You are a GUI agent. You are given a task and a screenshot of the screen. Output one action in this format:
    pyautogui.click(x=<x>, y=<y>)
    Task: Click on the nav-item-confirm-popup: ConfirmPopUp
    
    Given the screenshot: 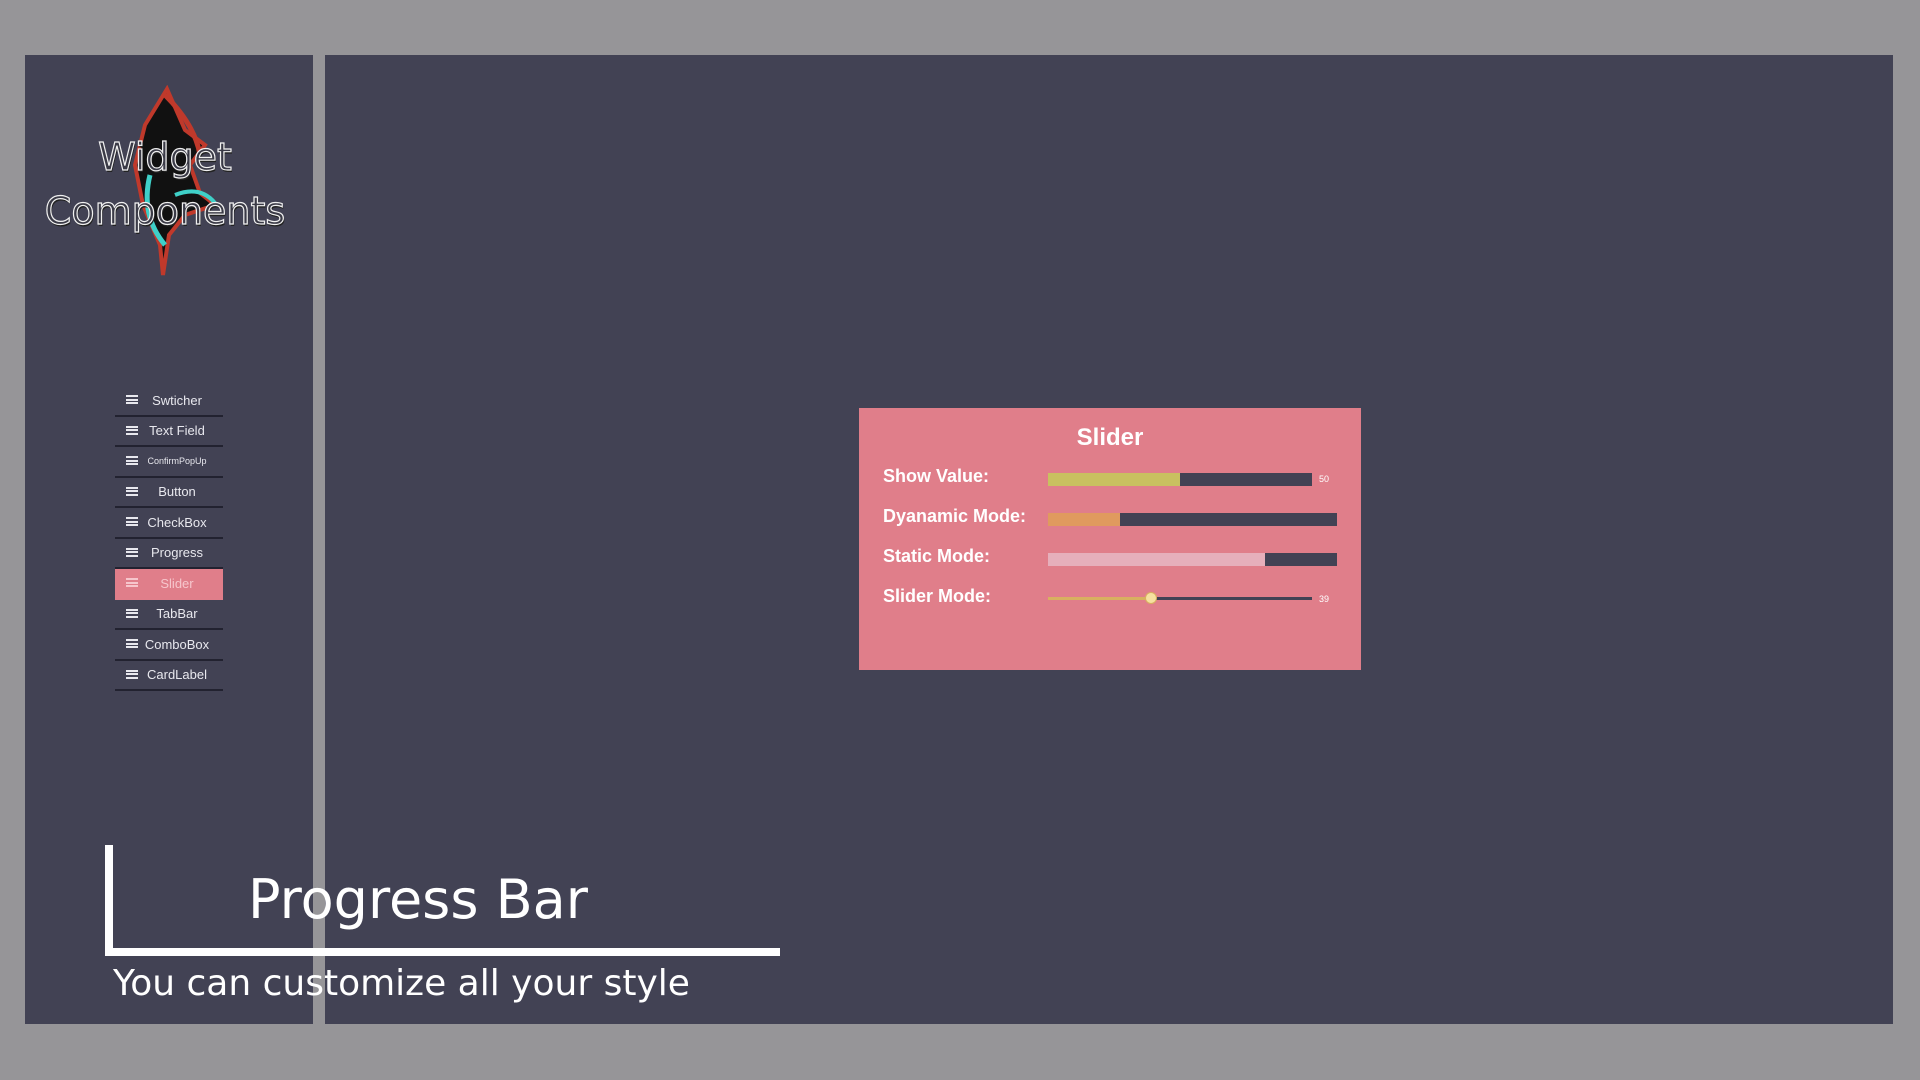 What is the action you would take?
    pyautogui.click(x=169, y=462)
    